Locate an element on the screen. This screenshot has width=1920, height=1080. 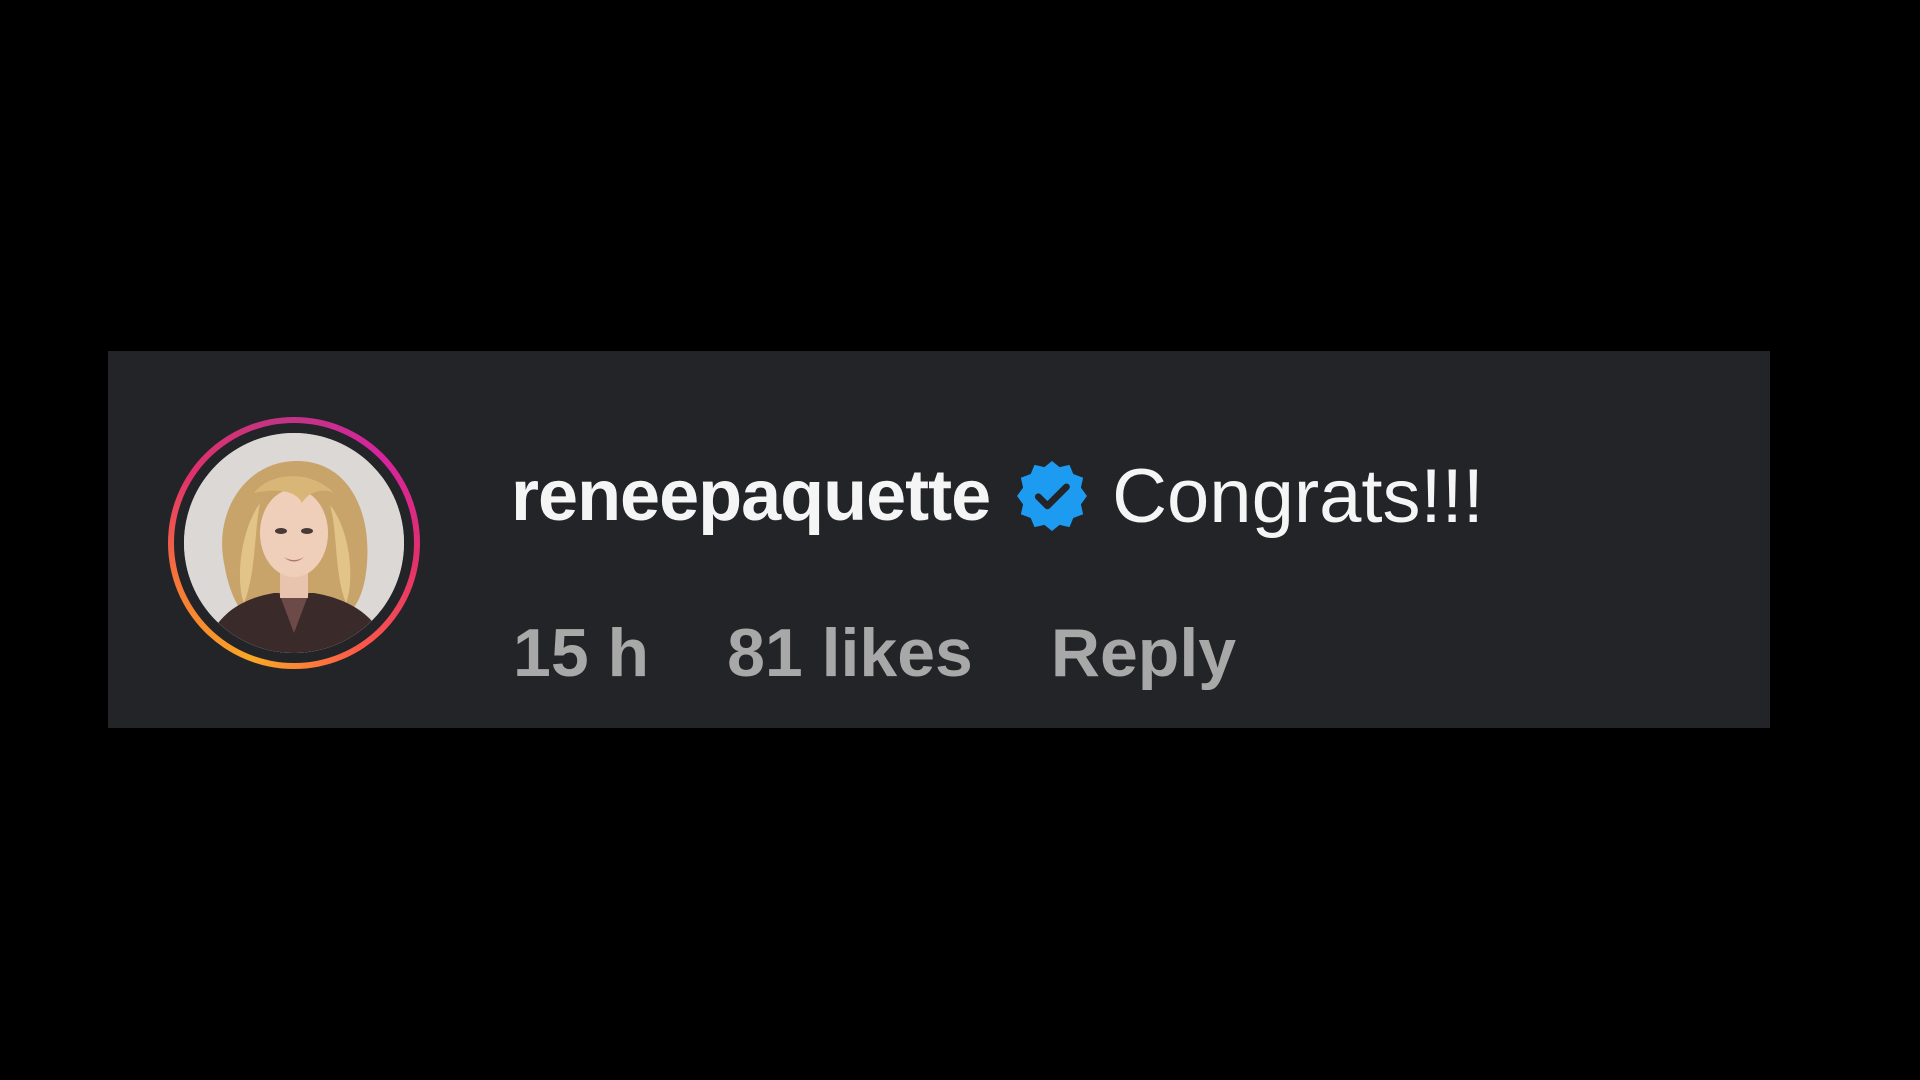
username-link: reneepaquette is located at coordinates (751, 496).